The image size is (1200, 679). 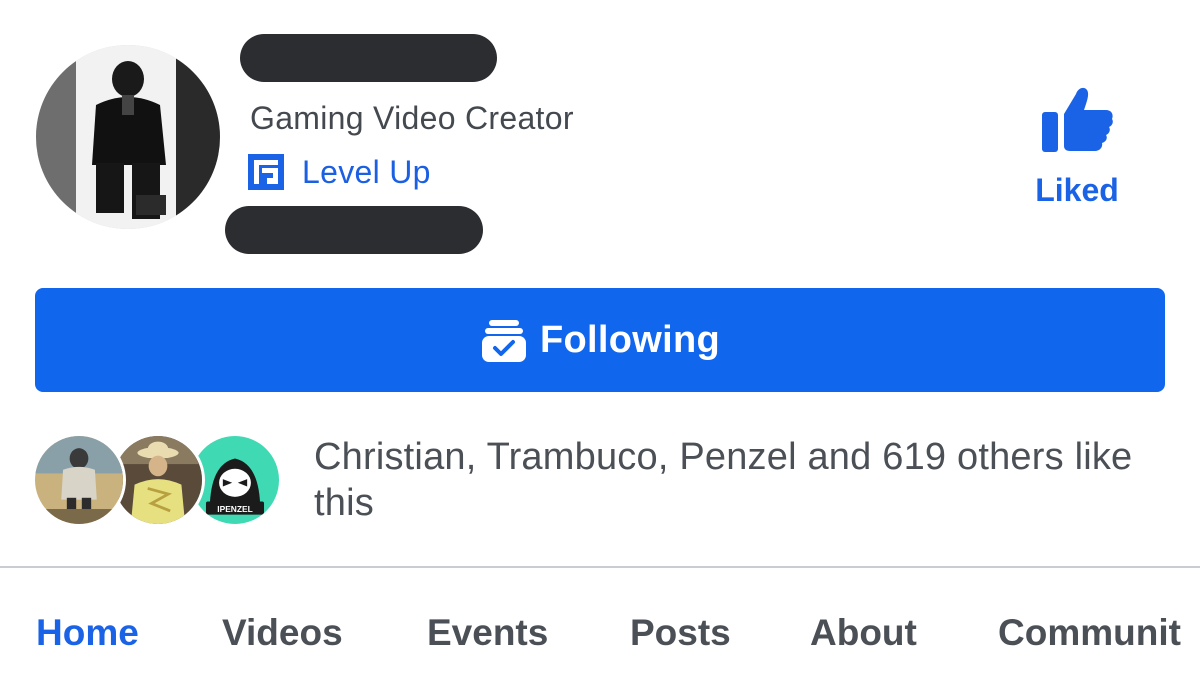 I want to click on level-up-icon, so click(x=266, y=172).